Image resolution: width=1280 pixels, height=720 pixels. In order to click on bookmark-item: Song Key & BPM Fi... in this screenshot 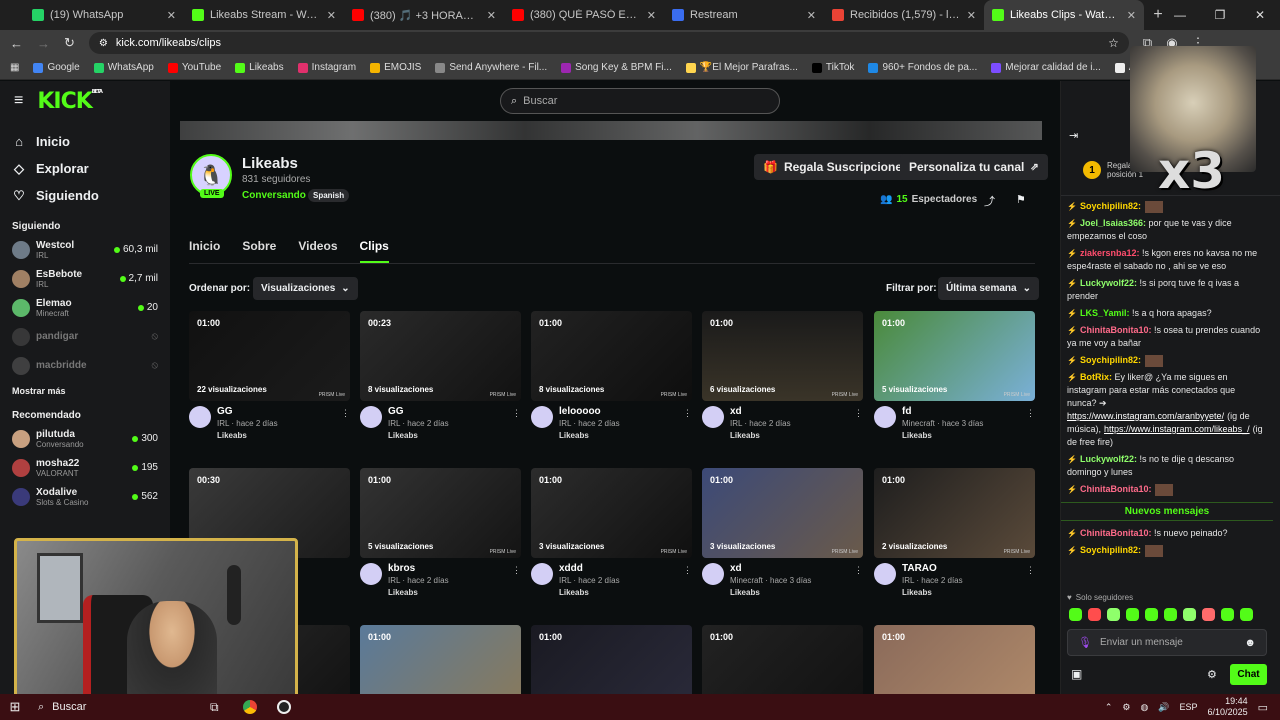, I will do `click(616, 67)`.